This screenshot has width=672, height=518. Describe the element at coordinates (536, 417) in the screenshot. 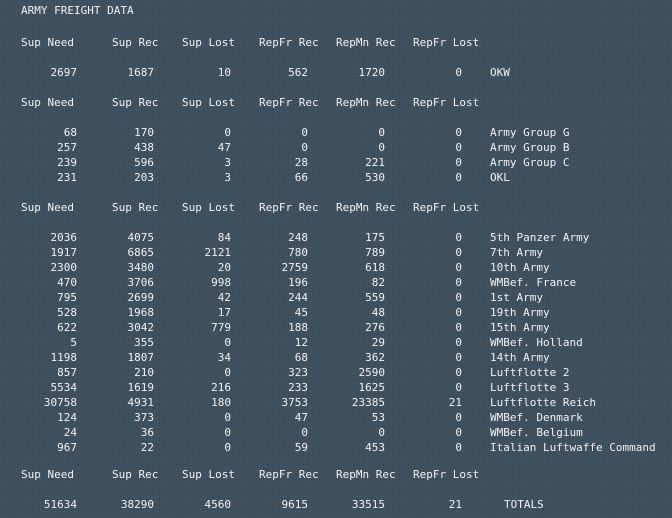

I see `unit-name: WMBef. Denmark` at that location.